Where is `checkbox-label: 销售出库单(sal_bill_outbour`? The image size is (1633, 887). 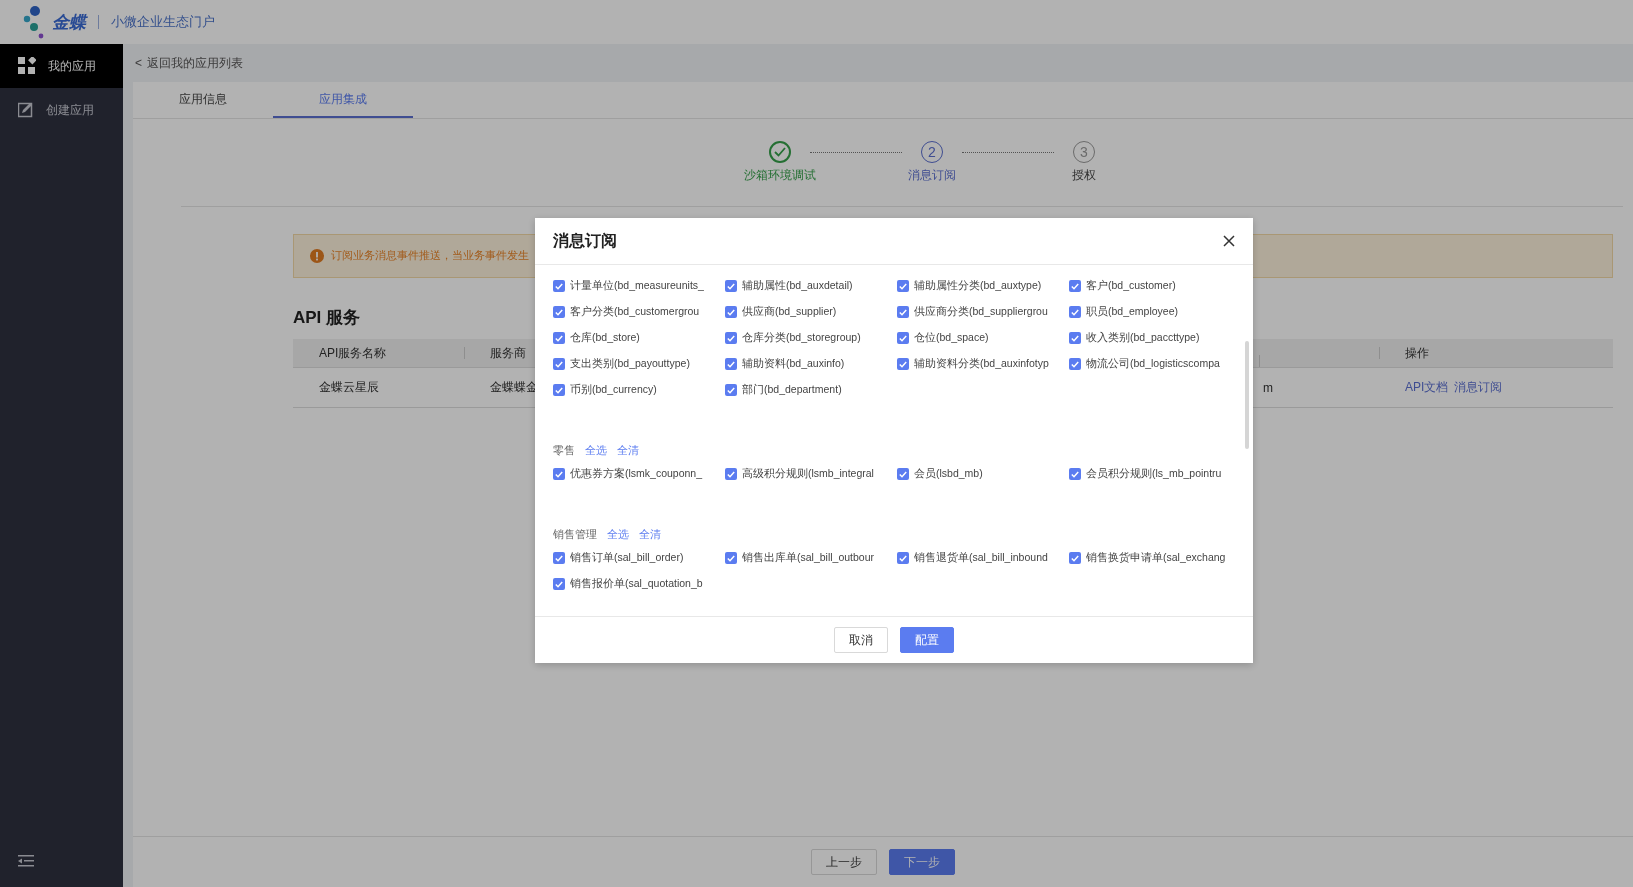 checkbox-label: 销售出库单(sal_bill_outbour is located at coordinates (808, 558).